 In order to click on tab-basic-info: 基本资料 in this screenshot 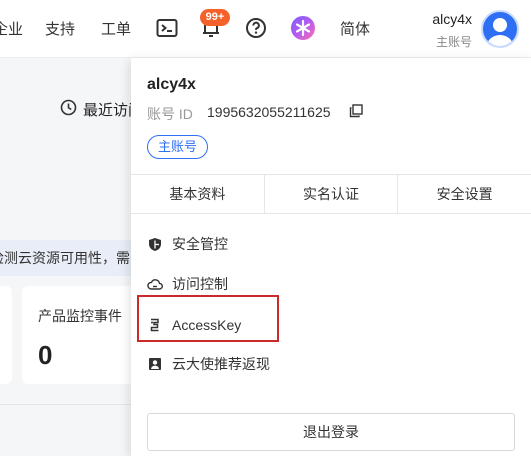, I will do `click(198, 194)`.